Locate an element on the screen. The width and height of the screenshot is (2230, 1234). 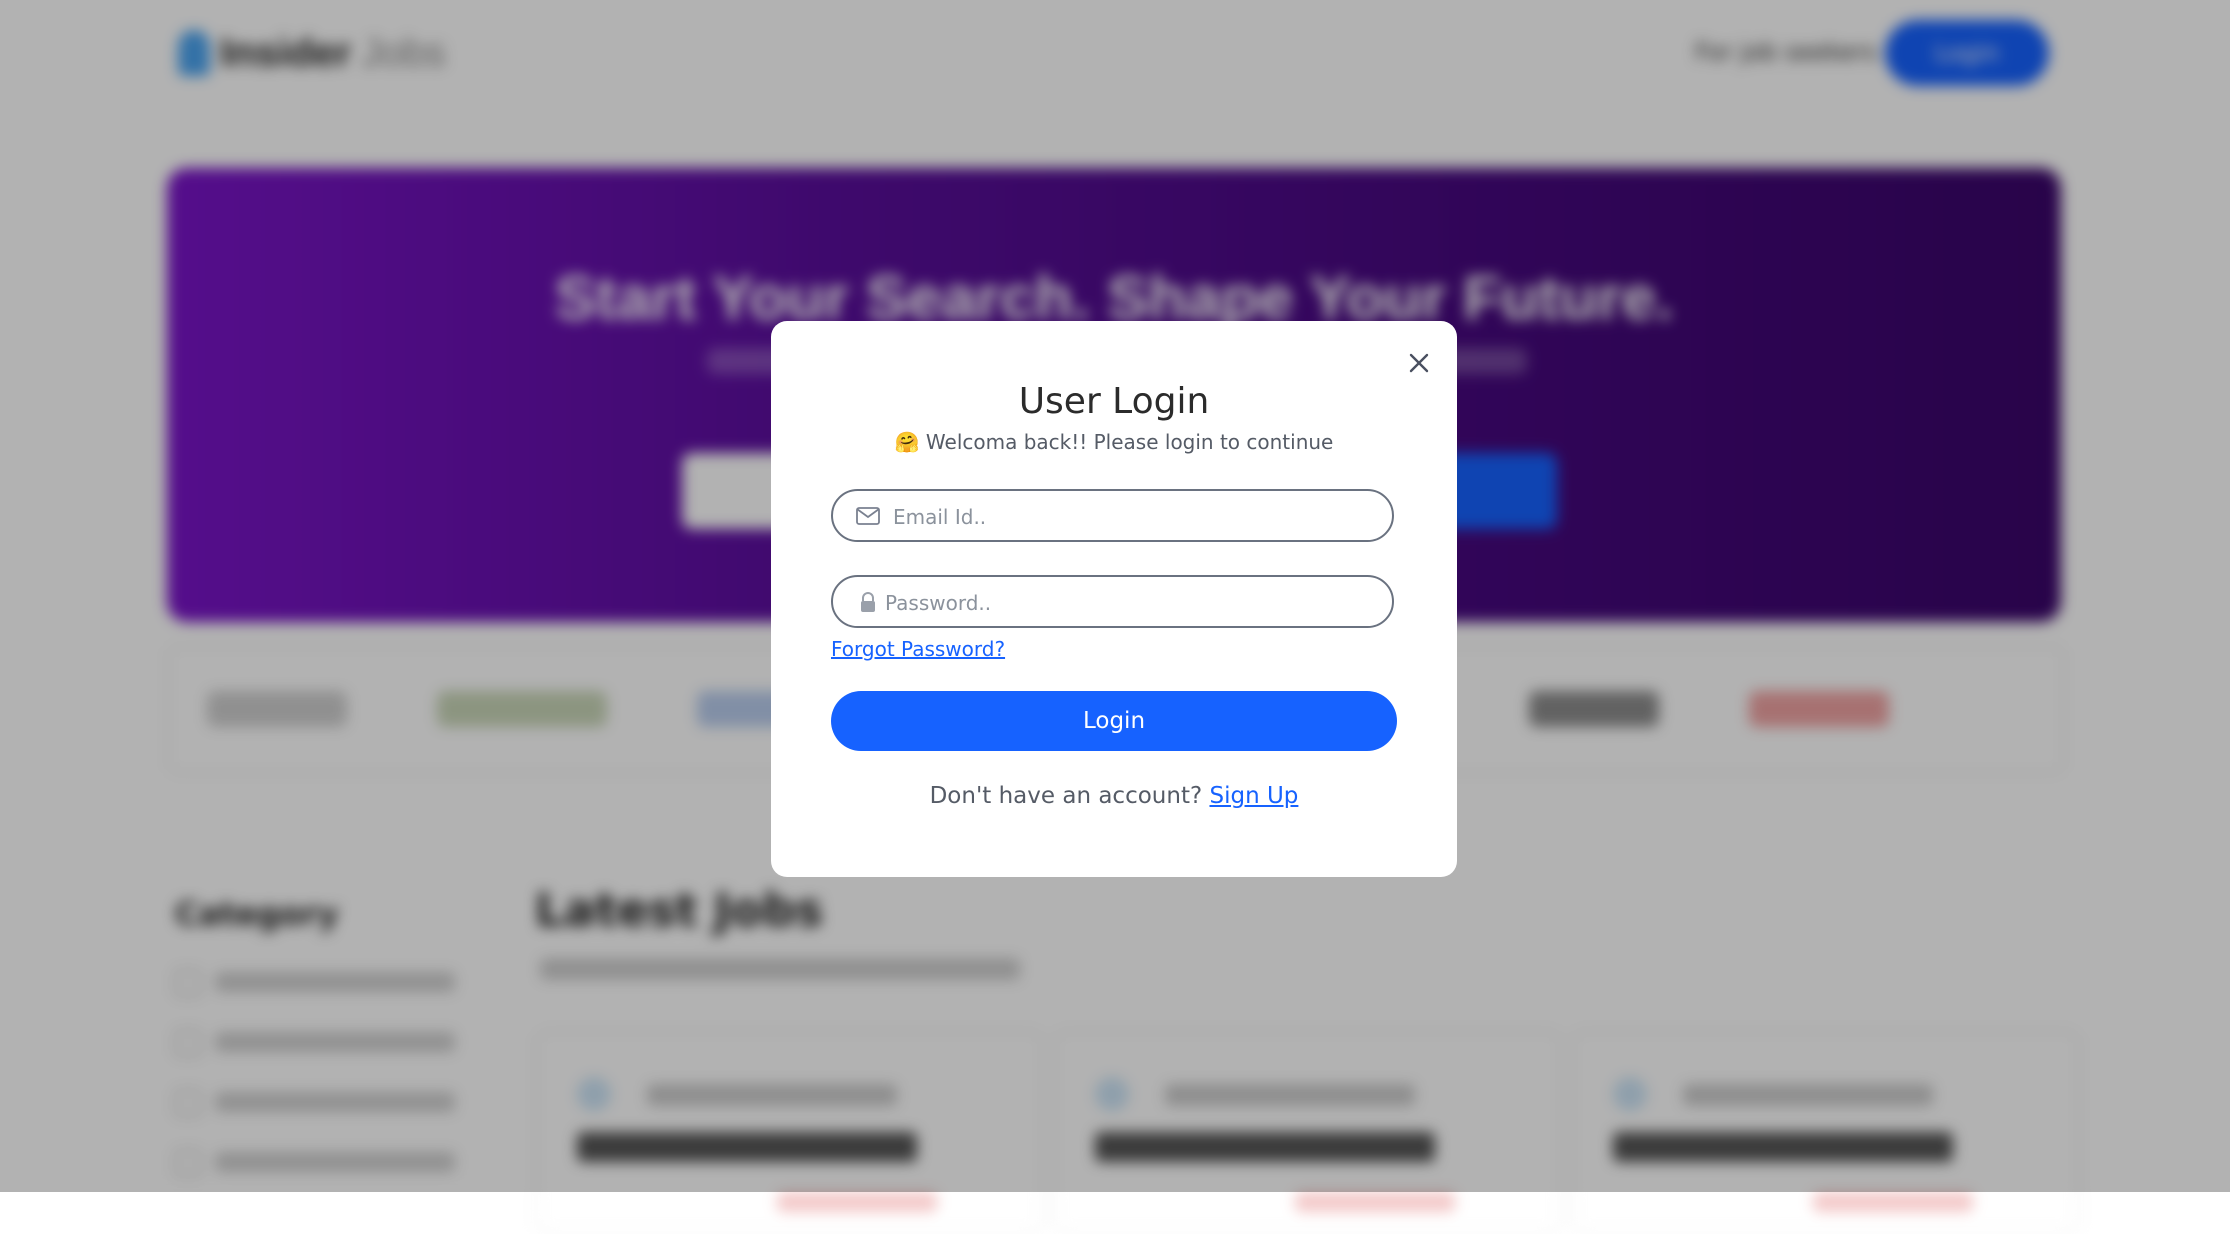
email-field is located at coordinates (1112, 515).